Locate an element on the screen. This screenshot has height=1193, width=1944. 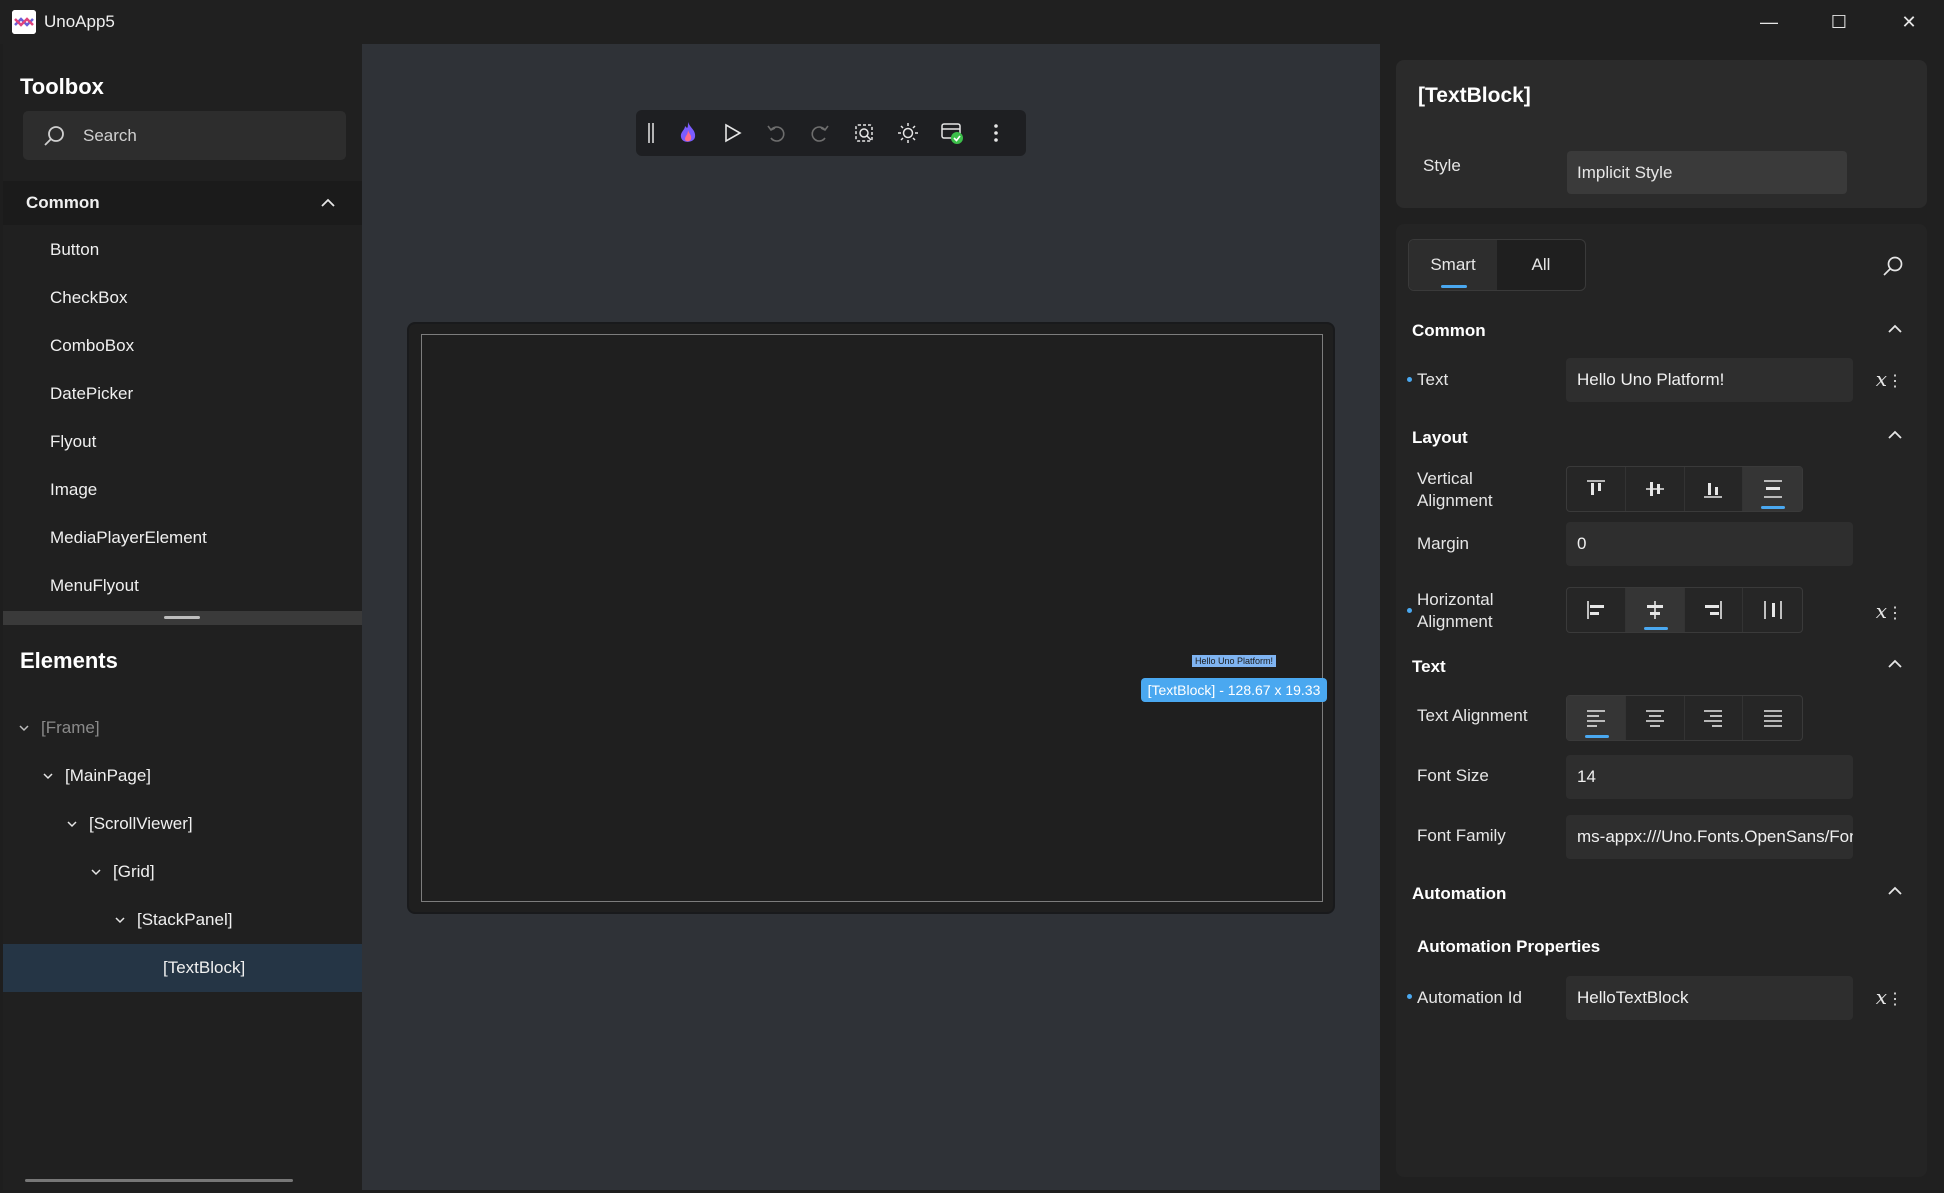
tree-item-scrollviewer: [ScrollViewer] is located at coordinates (182, 824).